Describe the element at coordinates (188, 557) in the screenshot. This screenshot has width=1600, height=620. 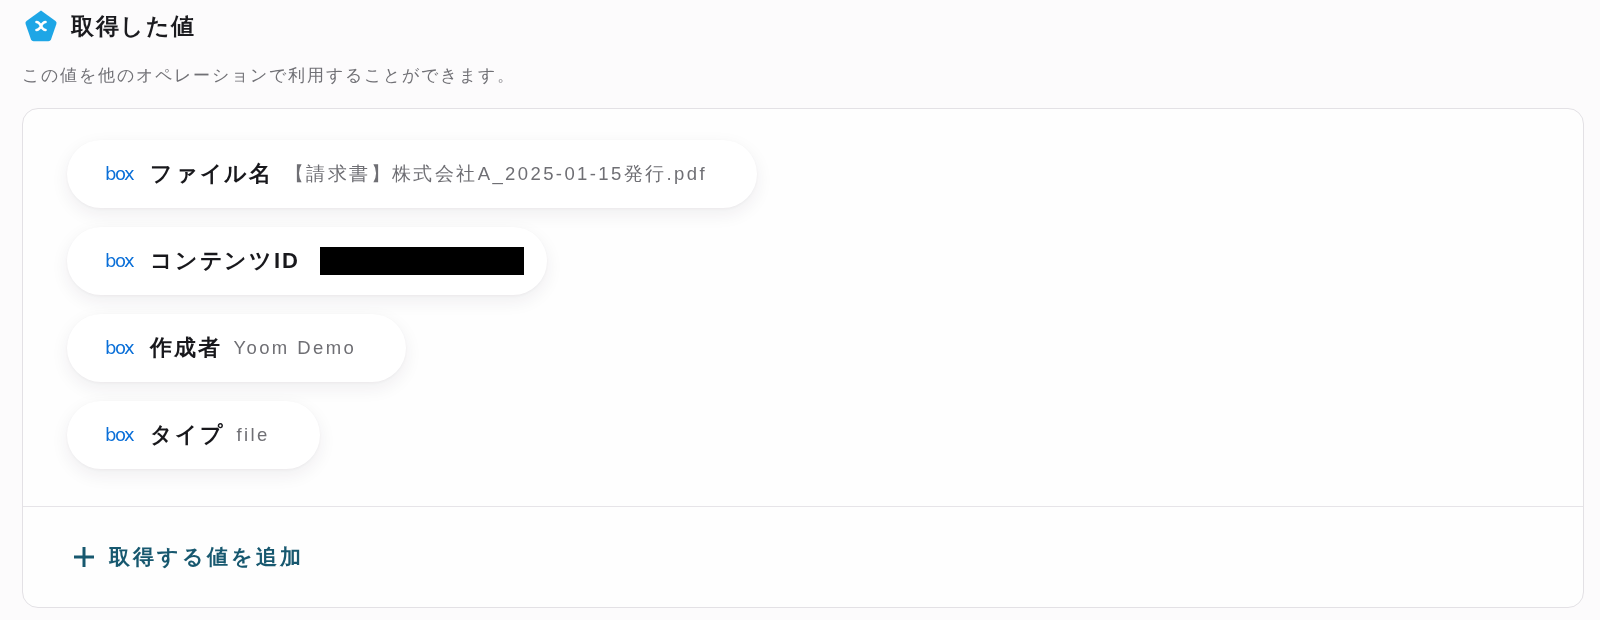
I see `add-value-button: 取得する値を追加` at that location.